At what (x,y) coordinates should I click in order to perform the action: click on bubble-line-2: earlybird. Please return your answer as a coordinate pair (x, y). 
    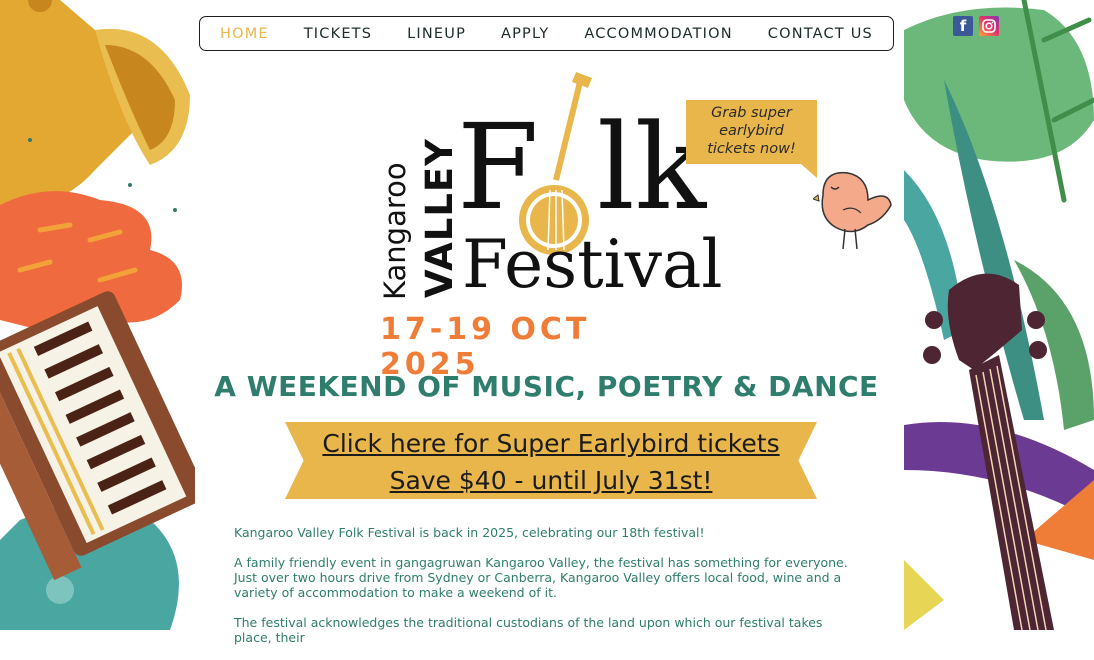
    Looking at the image, I should click on (751, 131).